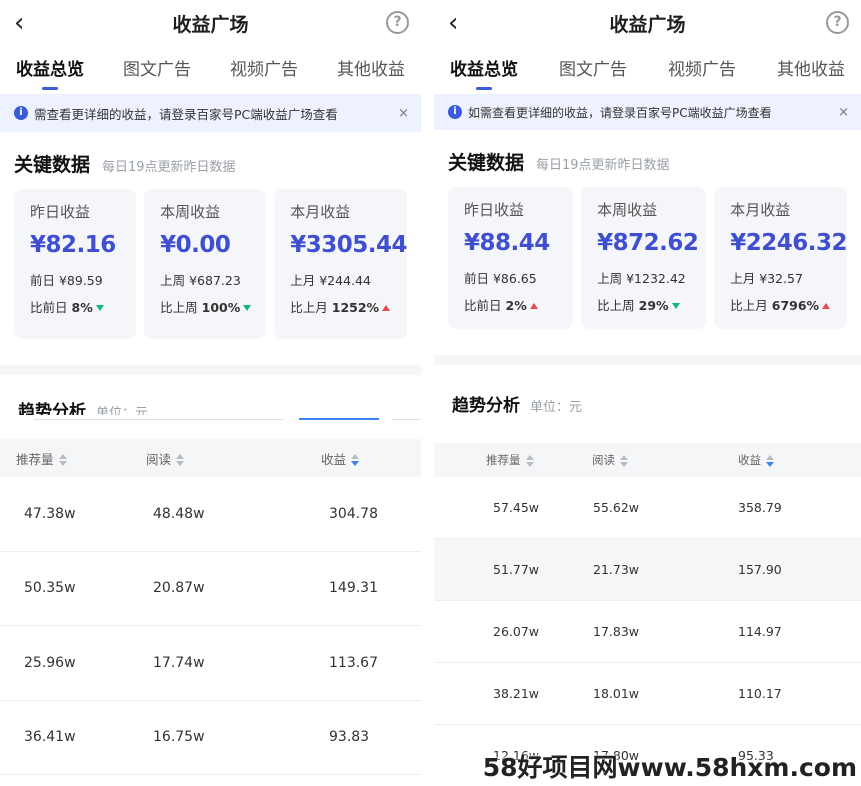 The image size is (861, 786). I want to click on table-header: 推荐量 阅读 收益, so click(210, 458).